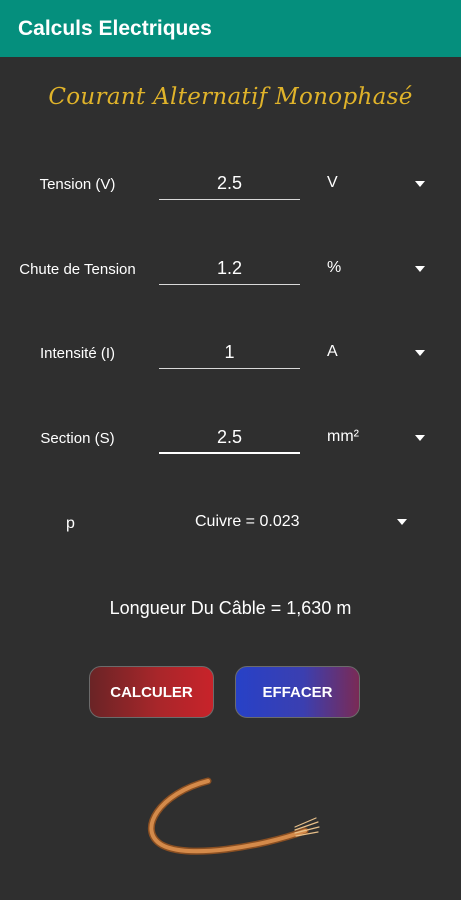  I want to click on current-input: 1, so click(229, 353).